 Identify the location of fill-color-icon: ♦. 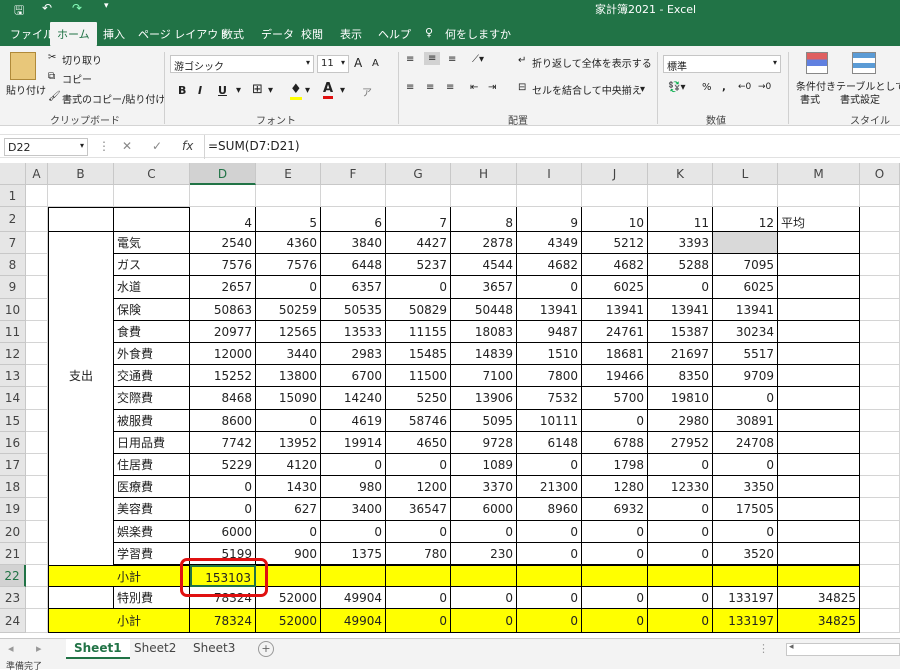
(296, 91).